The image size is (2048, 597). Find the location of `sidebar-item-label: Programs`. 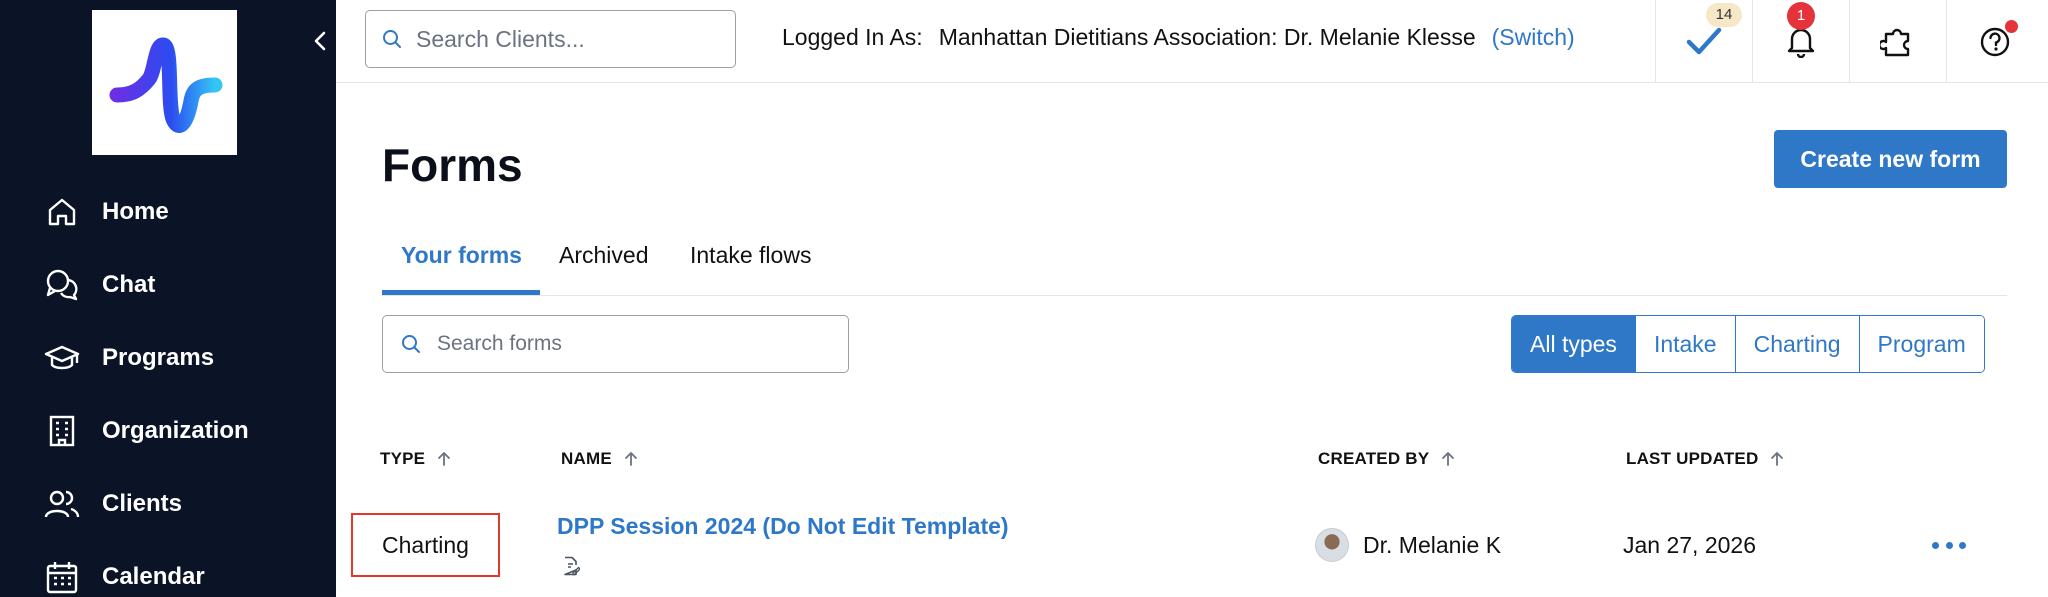

sidebar-item-label: Programs is located at coordinates (158, 357).